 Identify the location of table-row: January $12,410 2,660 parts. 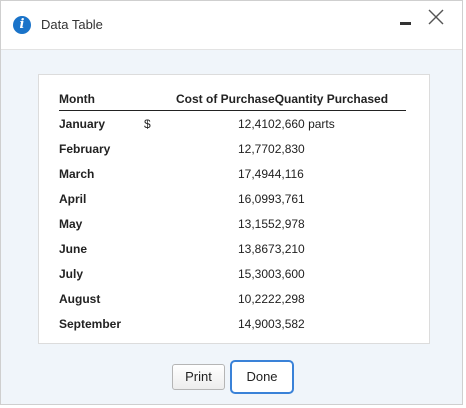
(232, 124).